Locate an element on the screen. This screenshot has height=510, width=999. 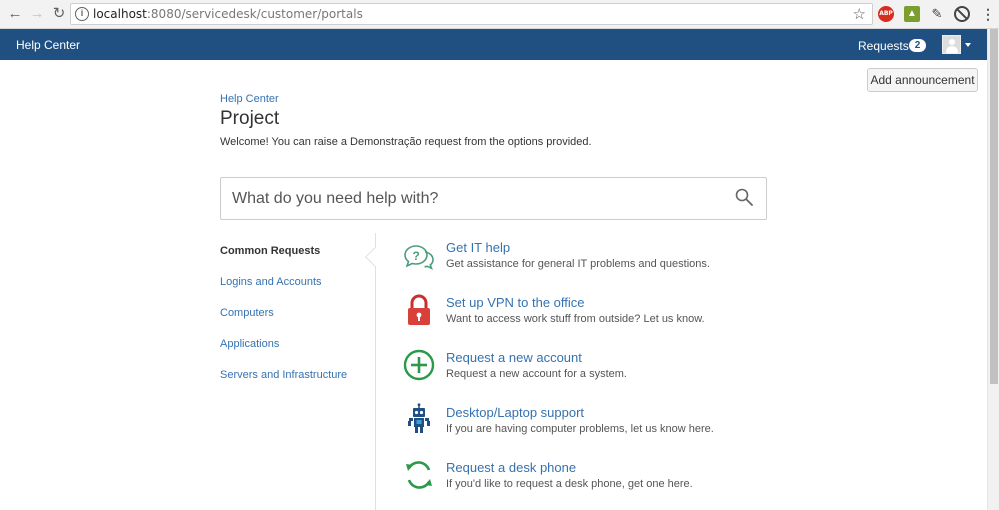
category-servers-and-infrastructure: Servers and Infrastructure is located at coordinates (283, 375).